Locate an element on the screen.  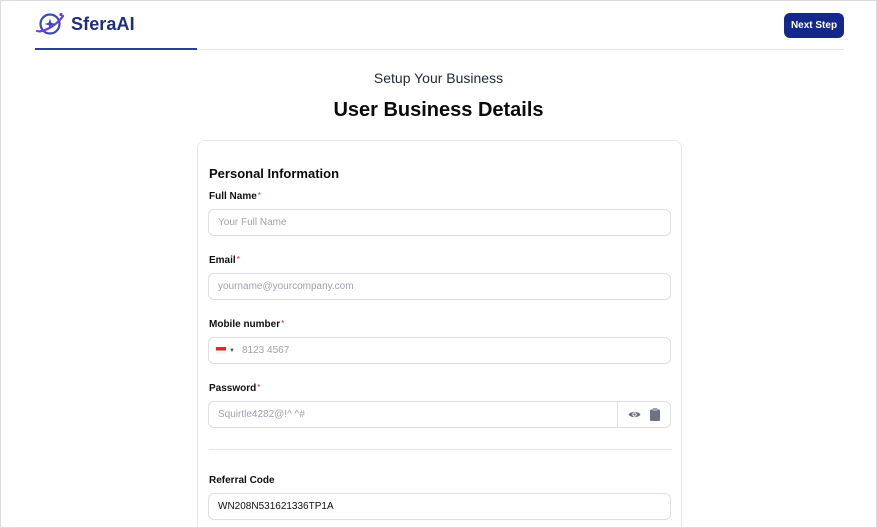
country-code-dropdown: ▼ is located at coordinates (225, 350).